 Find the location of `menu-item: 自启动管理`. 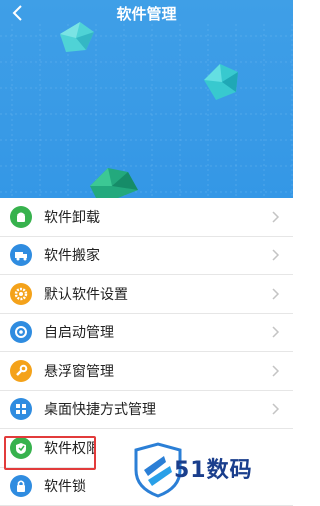

menu-item: 自启动管理 is located at coordinates (146, 333).